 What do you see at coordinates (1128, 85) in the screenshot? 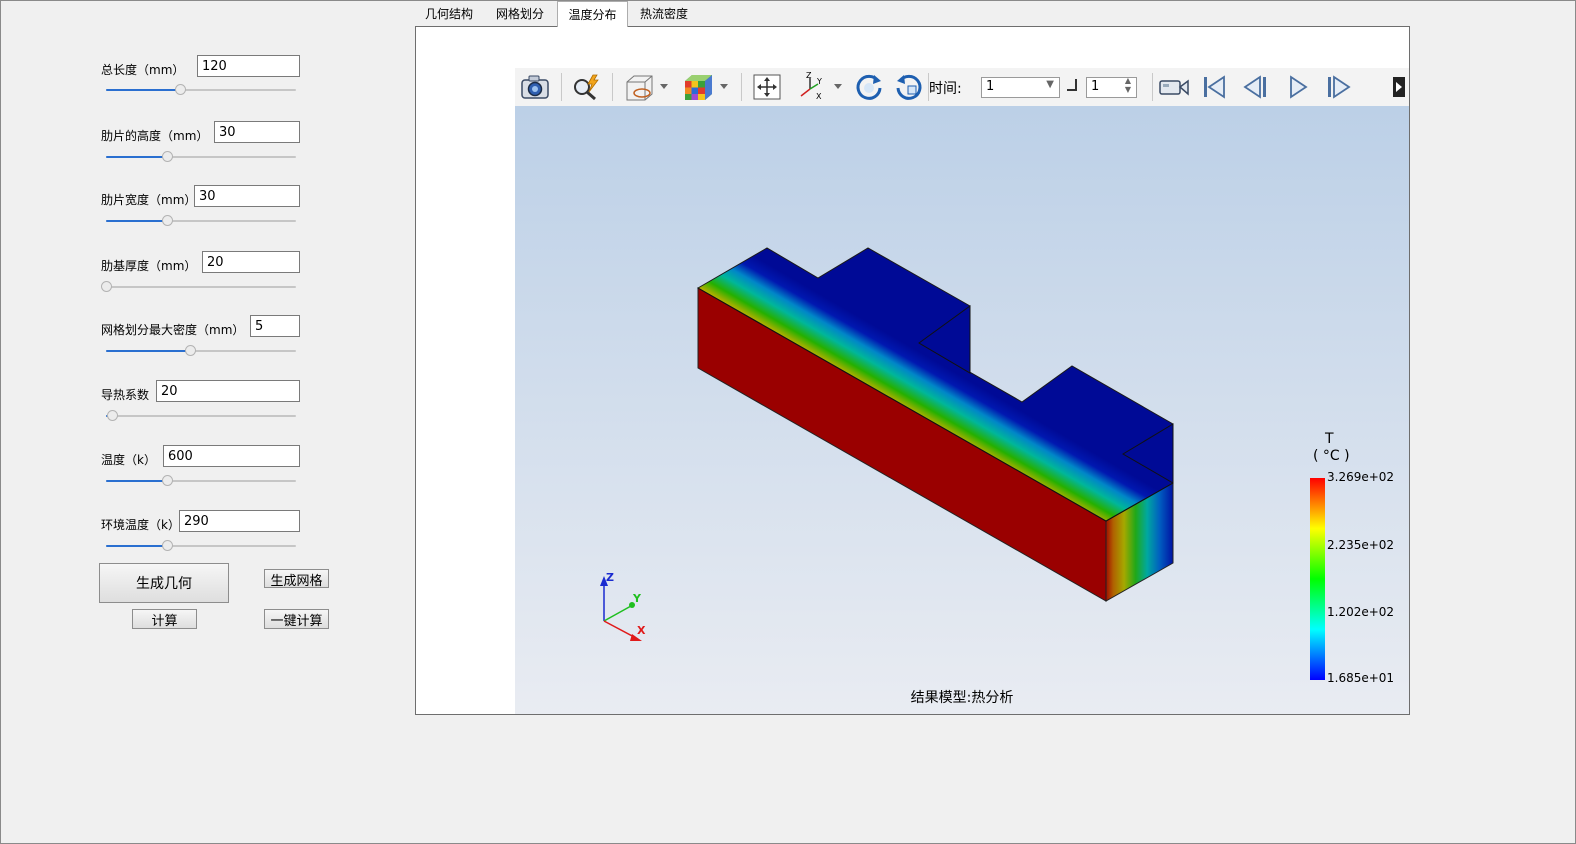
I see `spin-arrows-icon: ▲ ▼` at bounding box center [1128, 85].